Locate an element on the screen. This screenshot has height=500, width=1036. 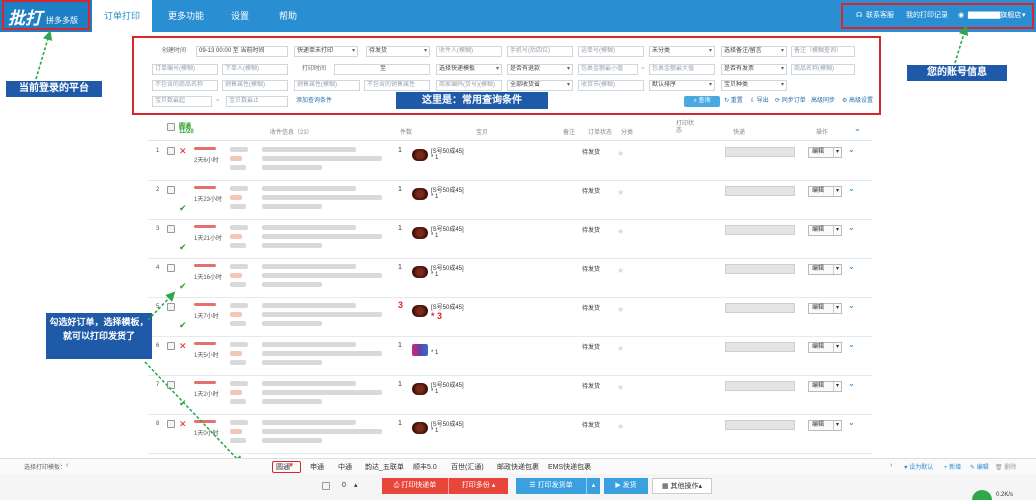
advanced-settings-link: ⚙ 高级设置 is located at coordinates (857, 101).